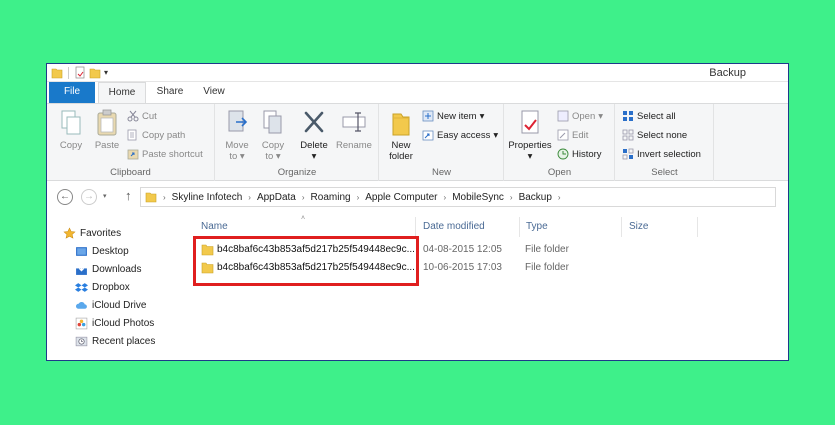 This screenshot has height=425, width=835. I want to click on file-date-modified: 10-06-2015 17:03, so click(462, 267).